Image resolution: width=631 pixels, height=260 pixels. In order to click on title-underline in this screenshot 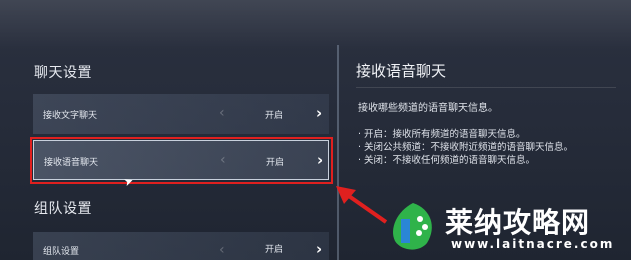, I will do `click(486, 87)`.